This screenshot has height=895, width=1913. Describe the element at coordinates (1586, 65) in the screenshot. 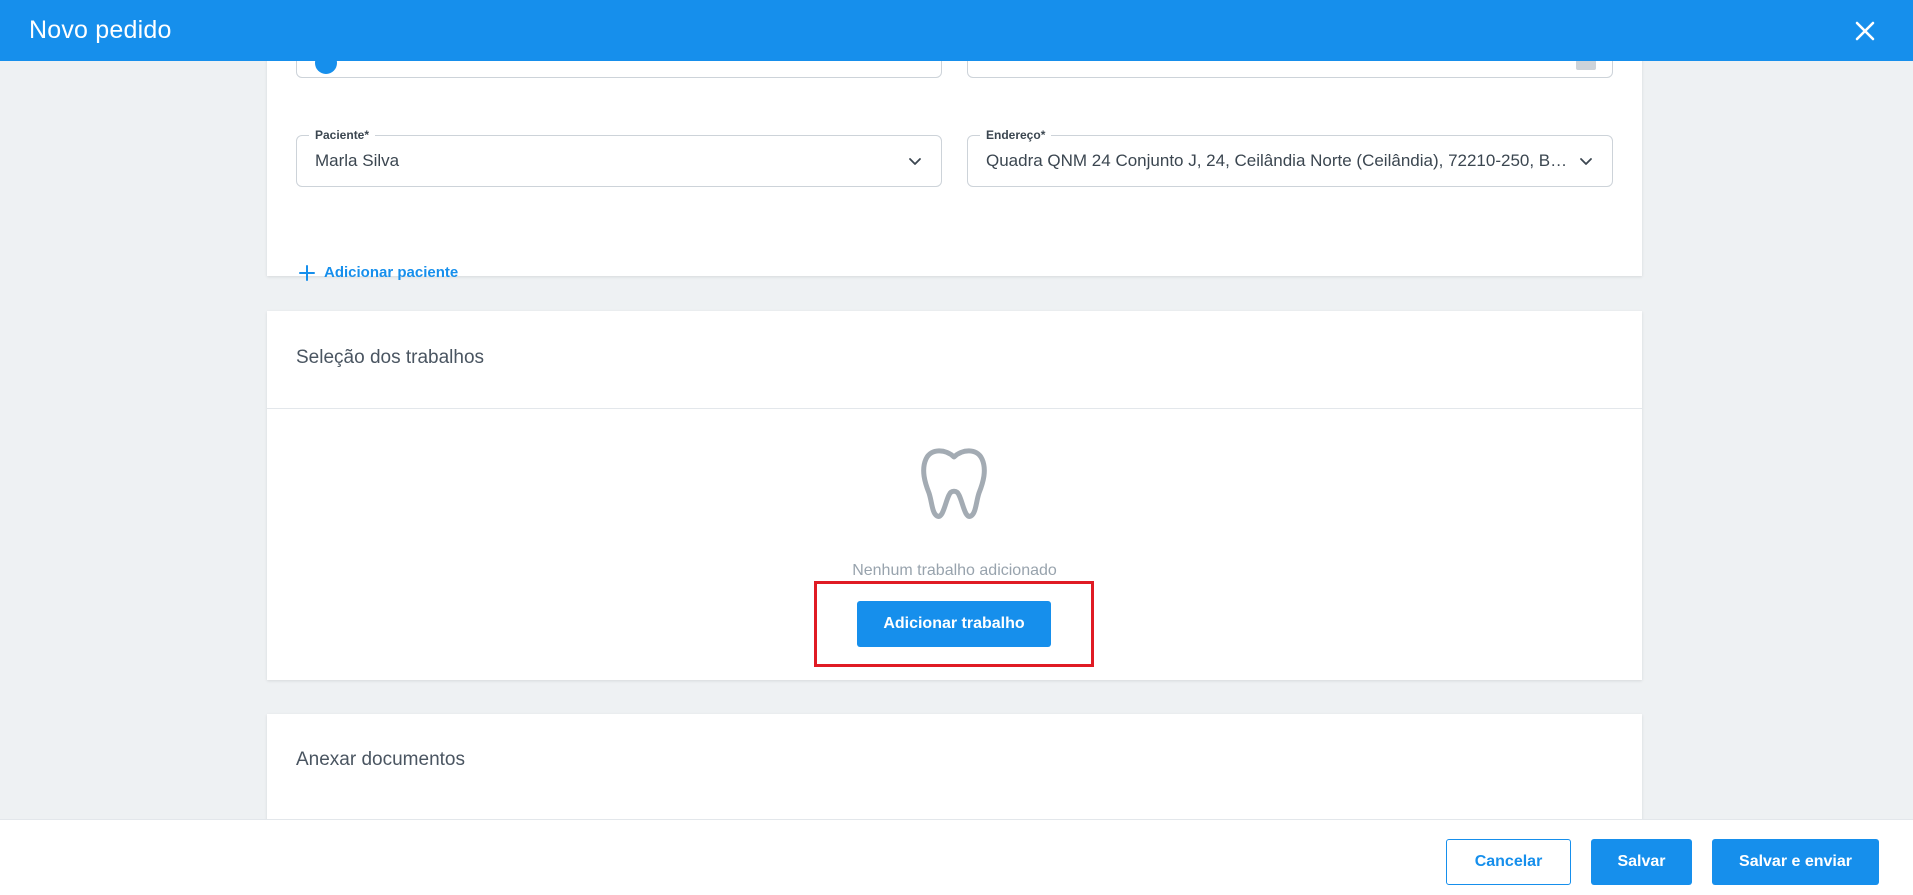

I see `calendar-icon` at that location.